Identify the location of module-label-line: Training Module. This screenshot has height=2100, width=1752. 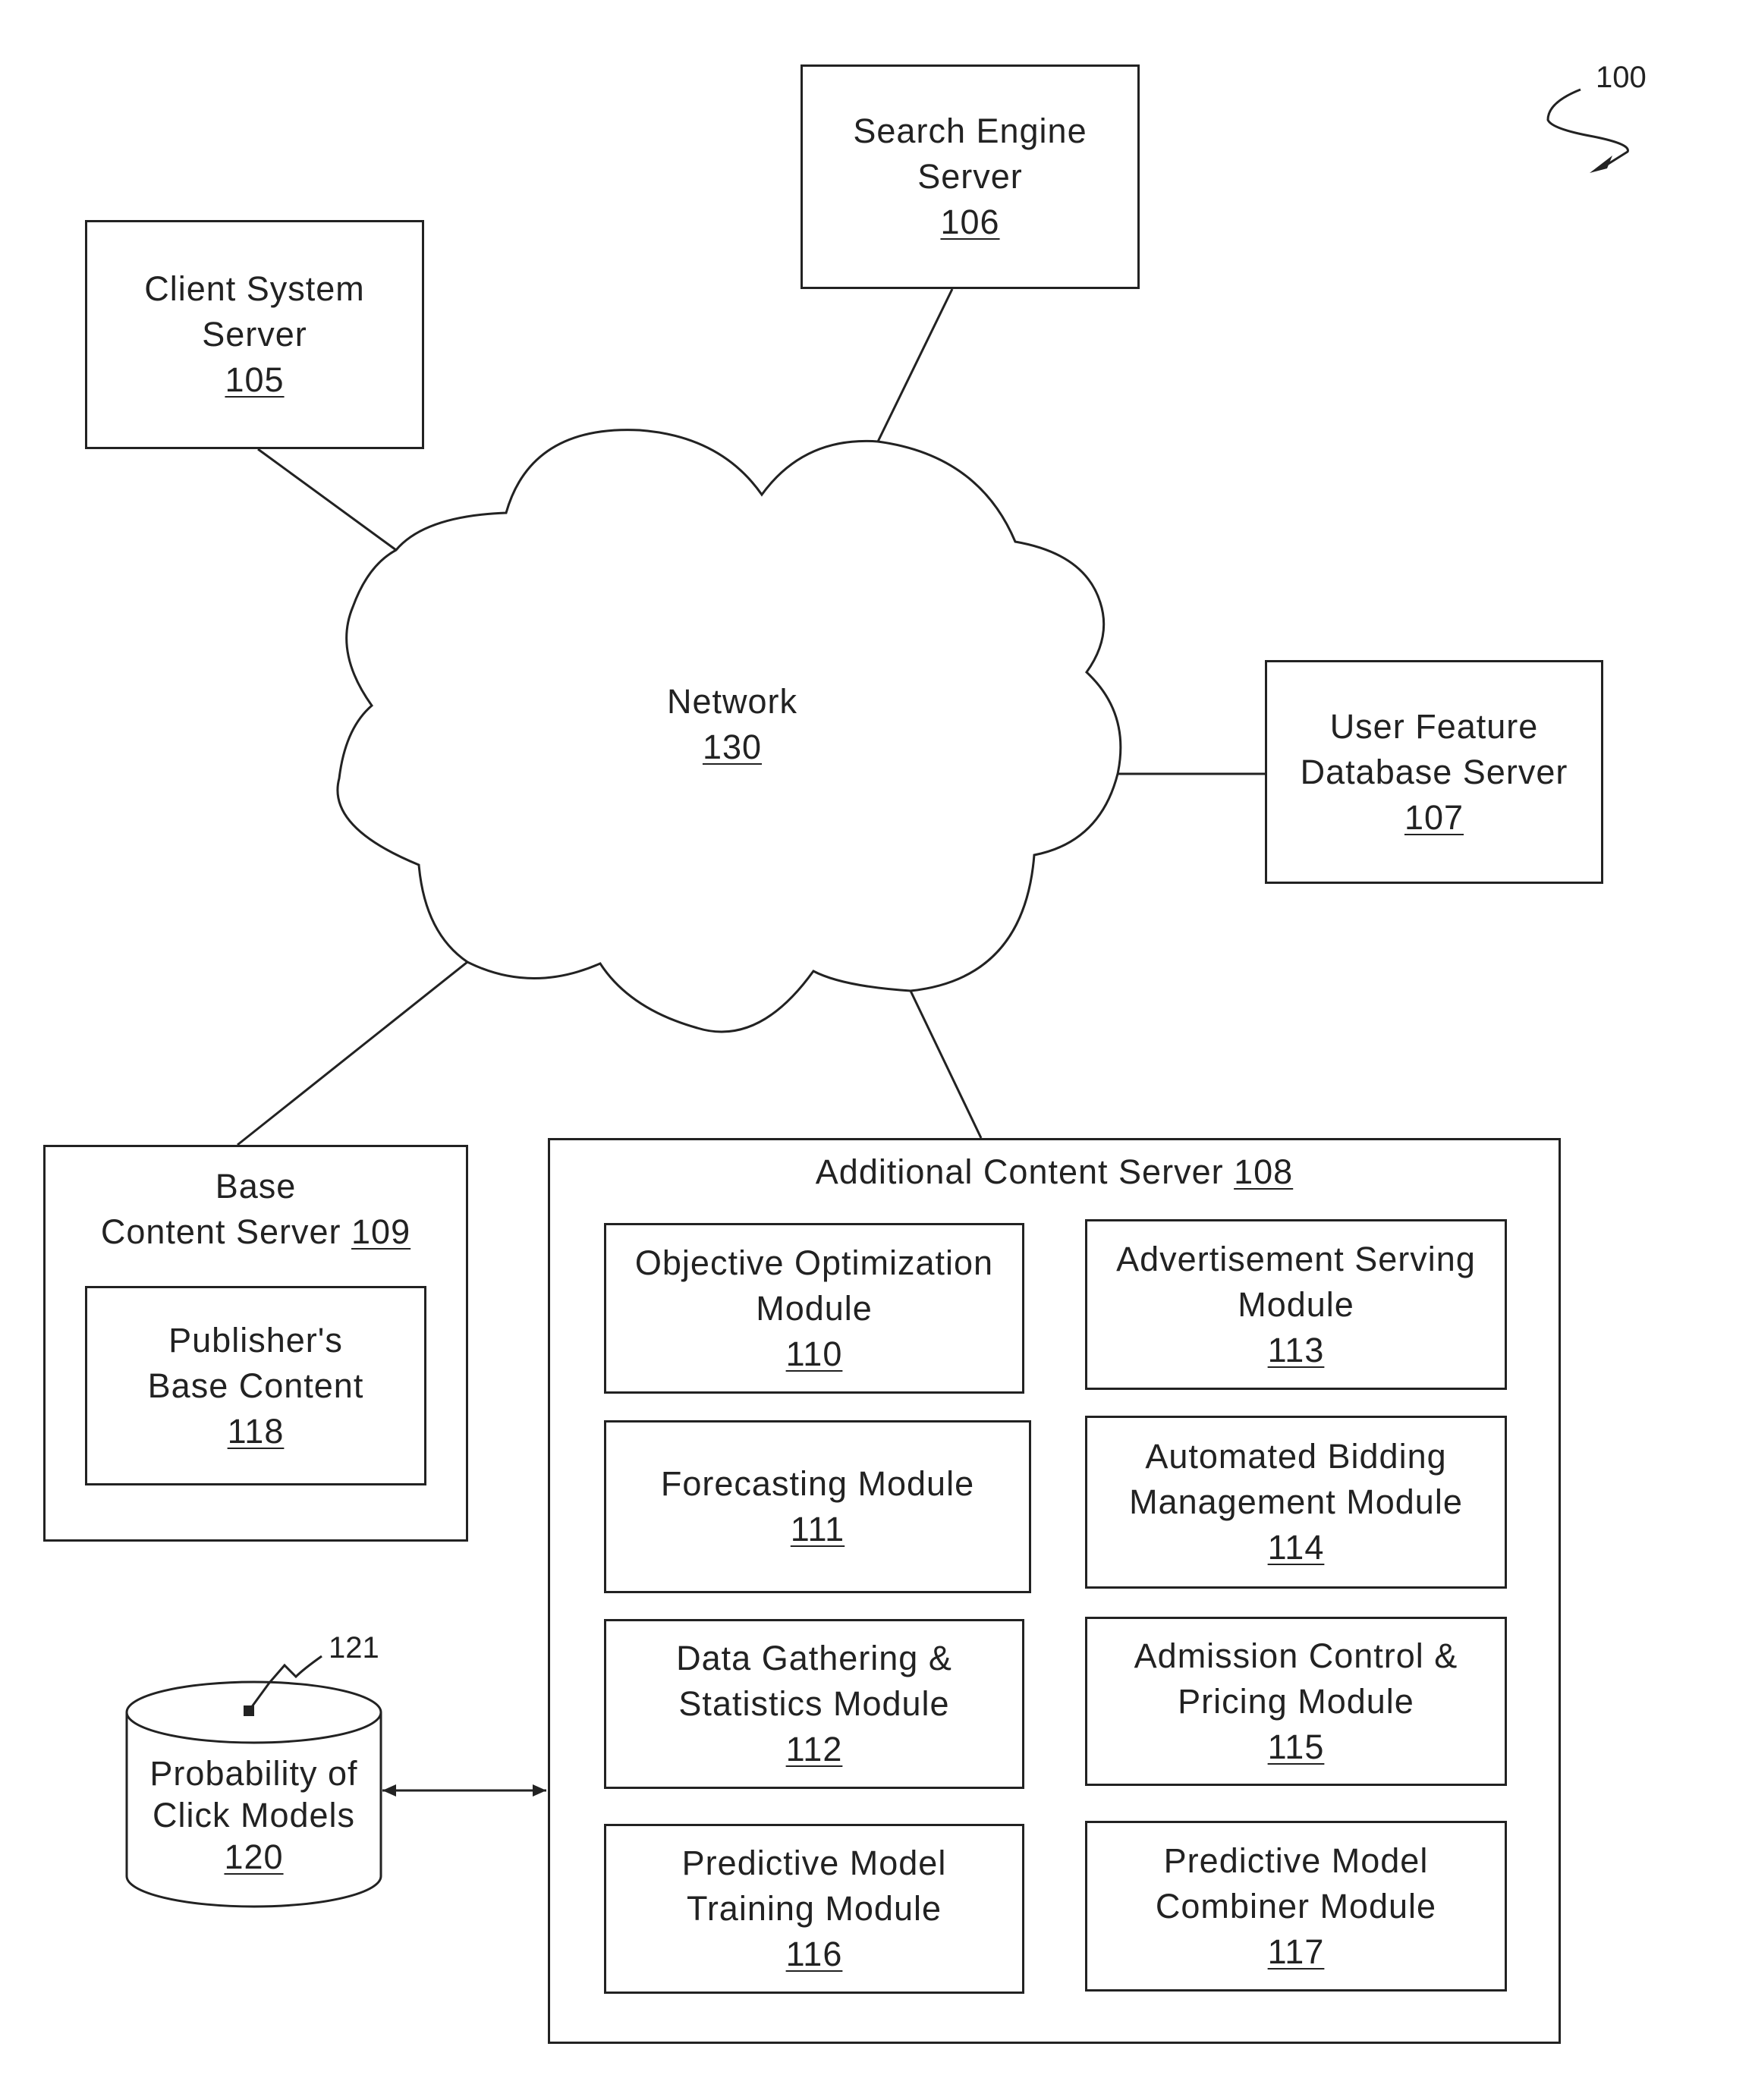
(814, 1908).